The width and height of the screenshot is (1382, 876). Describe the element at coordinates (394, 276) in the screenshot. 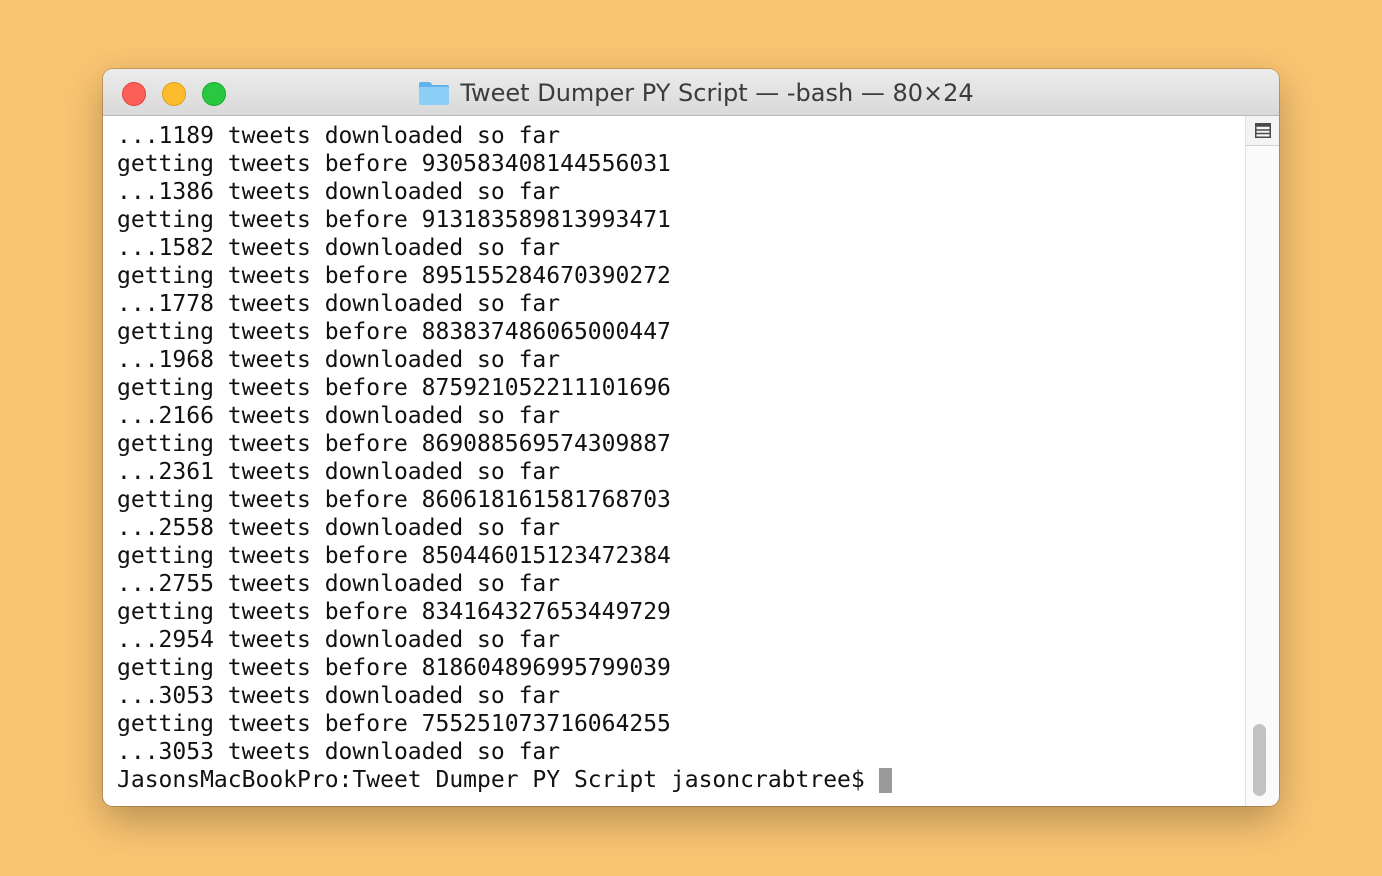

I see `terminal-line: getting tweets before 895155284670390272` at that location.